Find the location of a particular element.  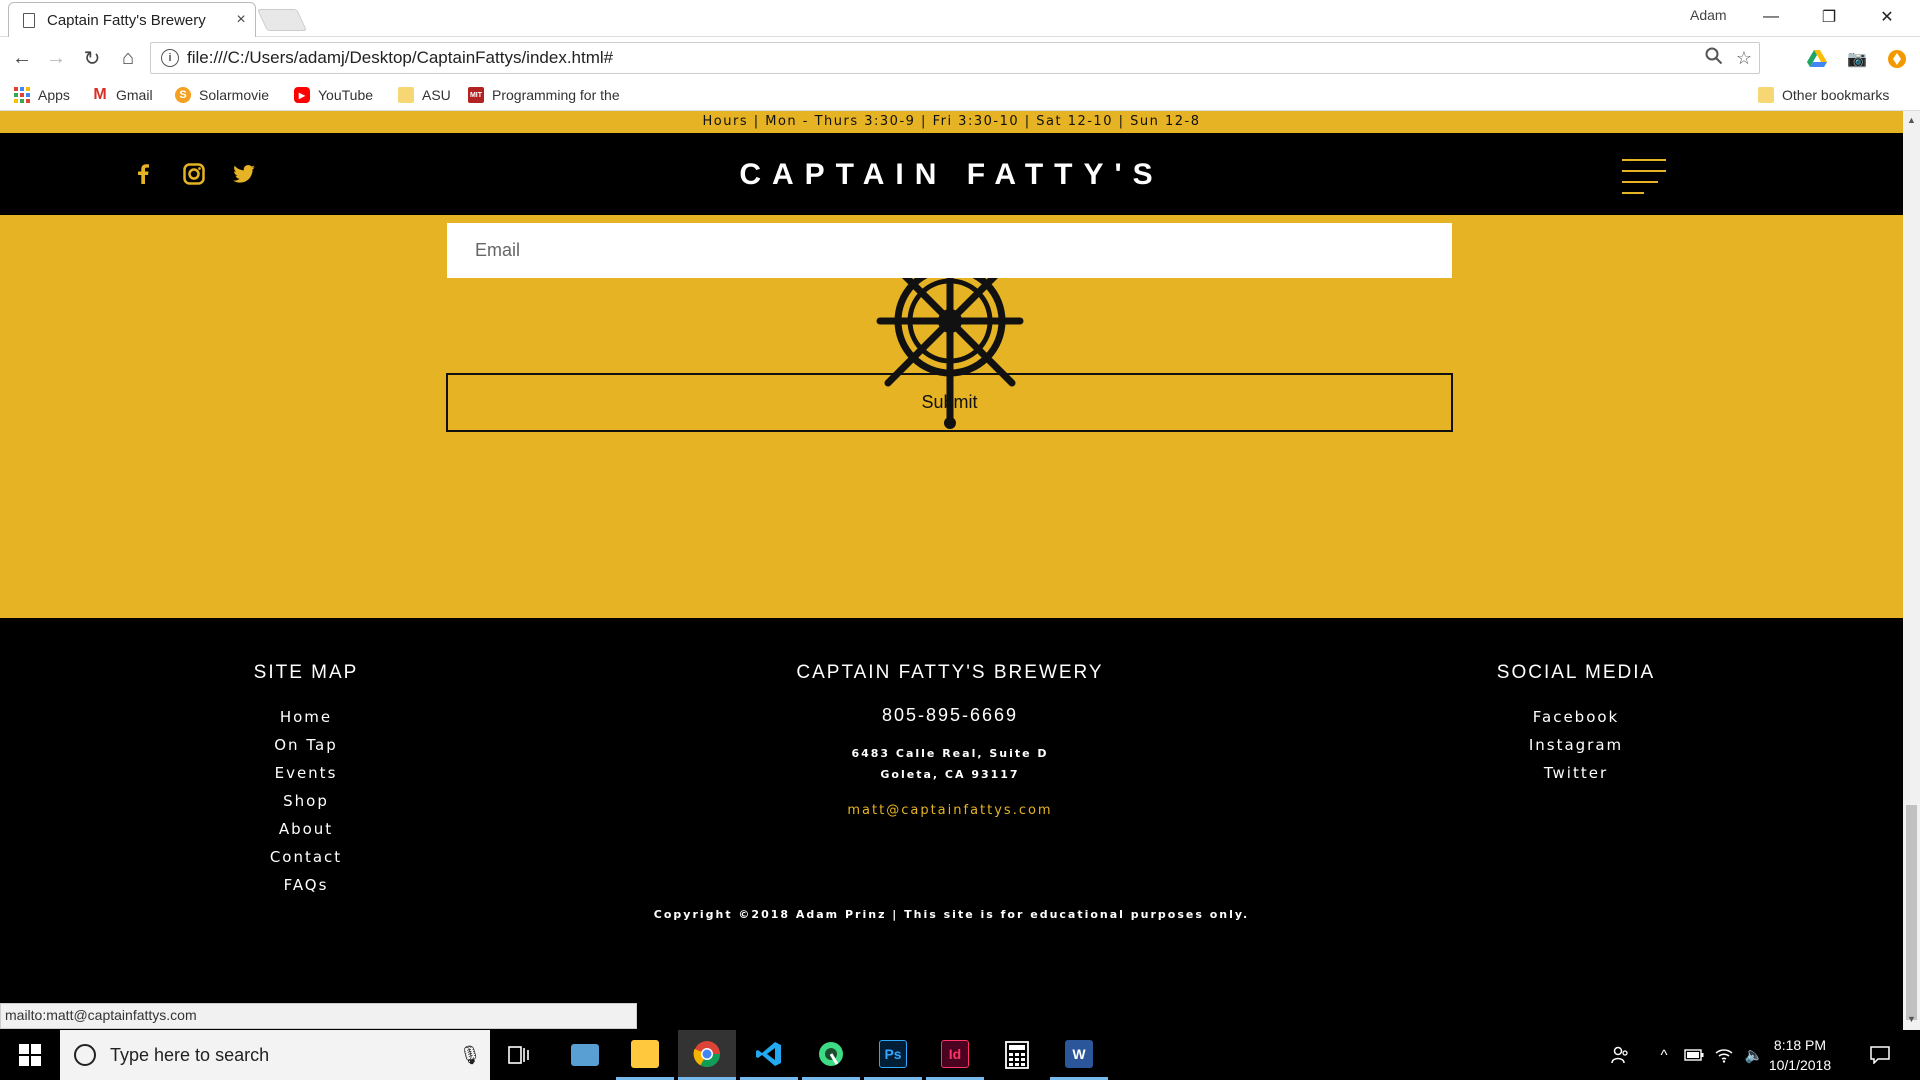

photoshop-icon: Ps is located at coordinates (893, 1053).